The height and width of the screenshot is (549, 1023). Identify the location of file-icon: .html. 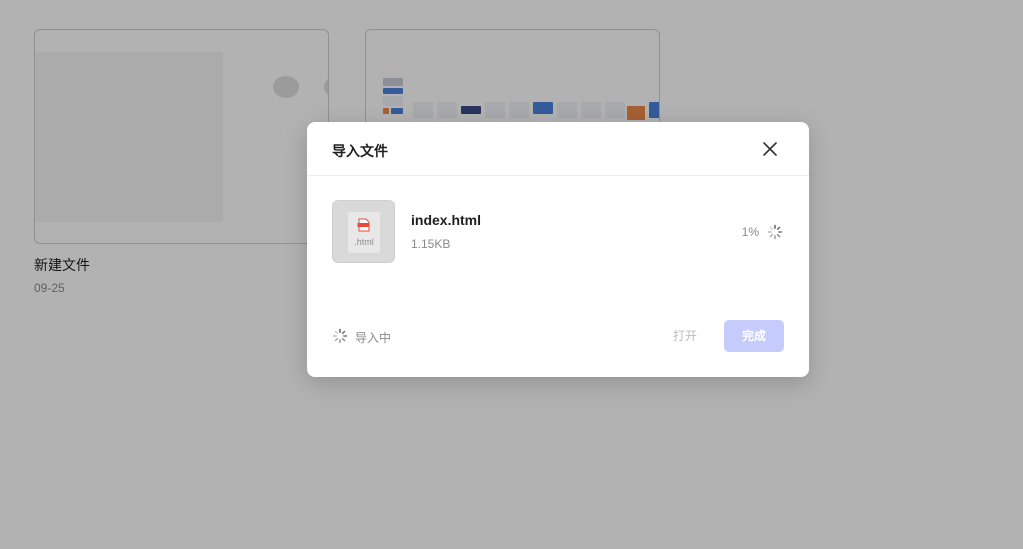
(364, 232).